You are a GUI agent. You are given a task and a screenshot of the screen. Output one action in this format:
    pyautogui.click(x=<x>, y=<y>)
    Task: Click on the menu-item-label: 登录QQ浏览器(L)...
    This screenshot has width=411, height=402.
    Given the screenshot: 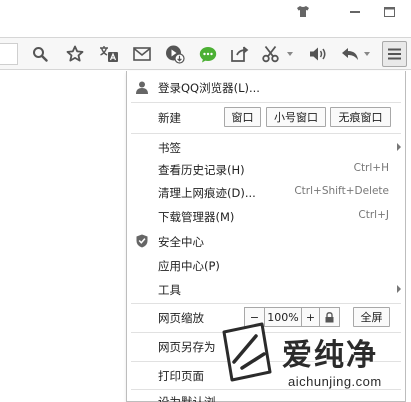 What is the action you would take?
    pyautogui.click(x=209, y=88)
    